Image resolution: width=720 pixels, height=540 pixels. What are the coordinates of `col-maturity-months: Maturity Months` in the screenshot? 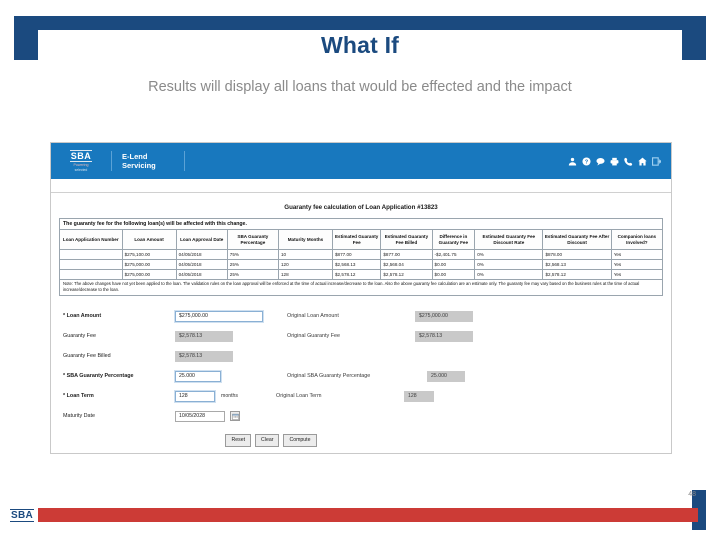 It's located at (305, 239).